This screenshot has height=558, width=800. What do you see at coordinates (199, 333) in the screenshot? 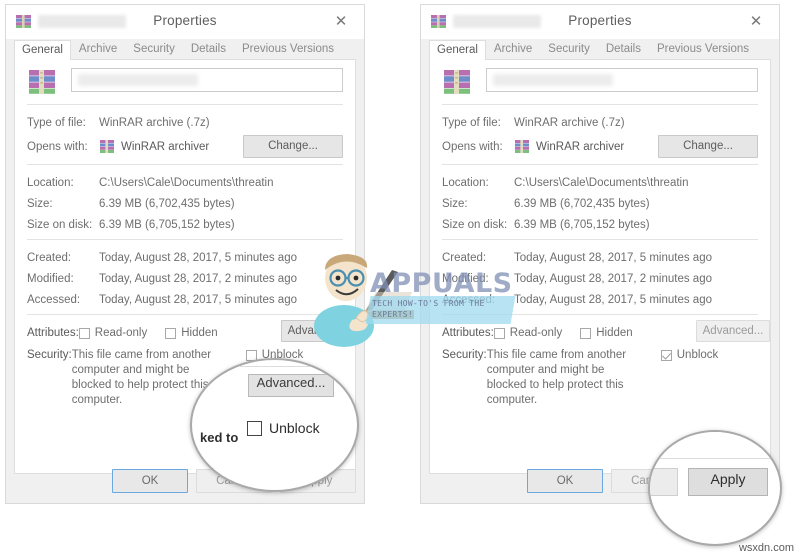
I see `hidden-label: Hidden` at bounding box center [199, 333].